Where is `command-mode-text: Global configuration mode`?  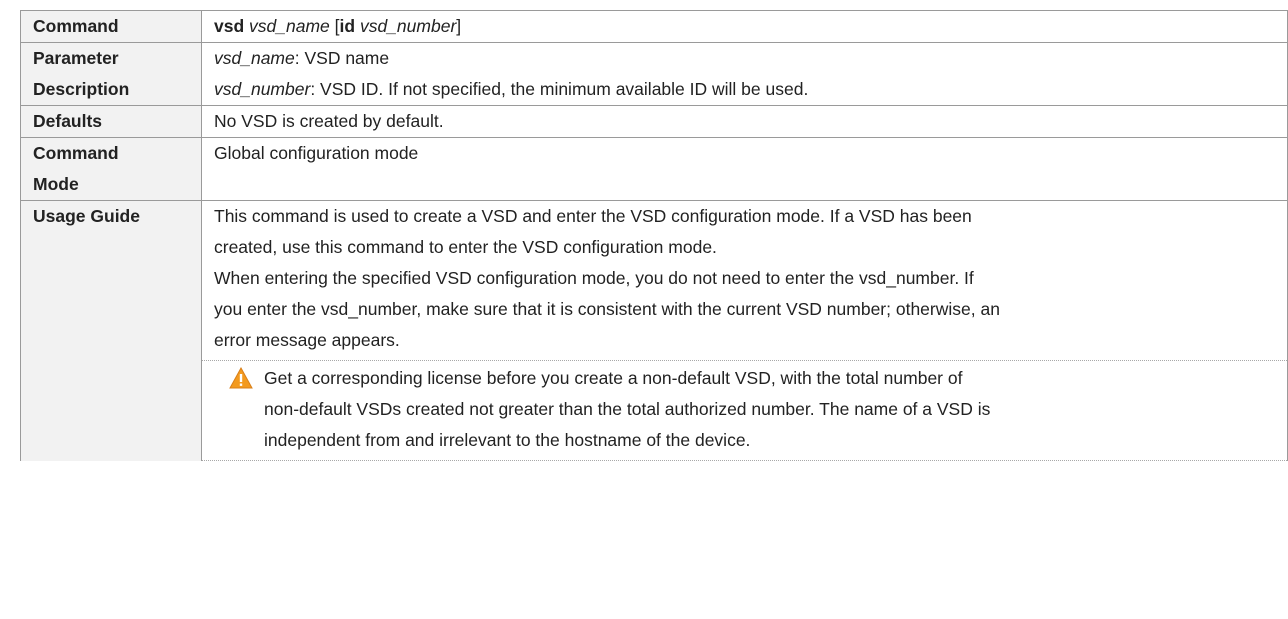
command-mode-text: Global configuration mode is located at coordinates (744, 169).